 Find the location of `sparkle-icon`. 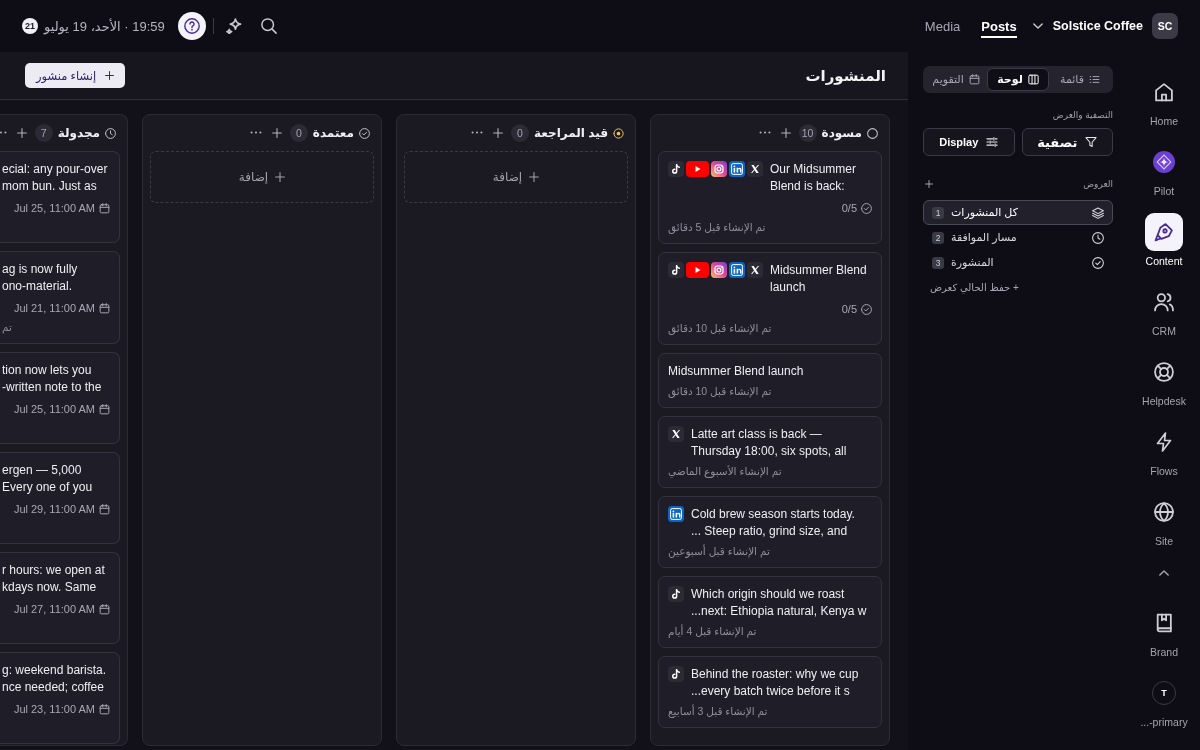

sparkle-icon is located at coordinates (233, 26).